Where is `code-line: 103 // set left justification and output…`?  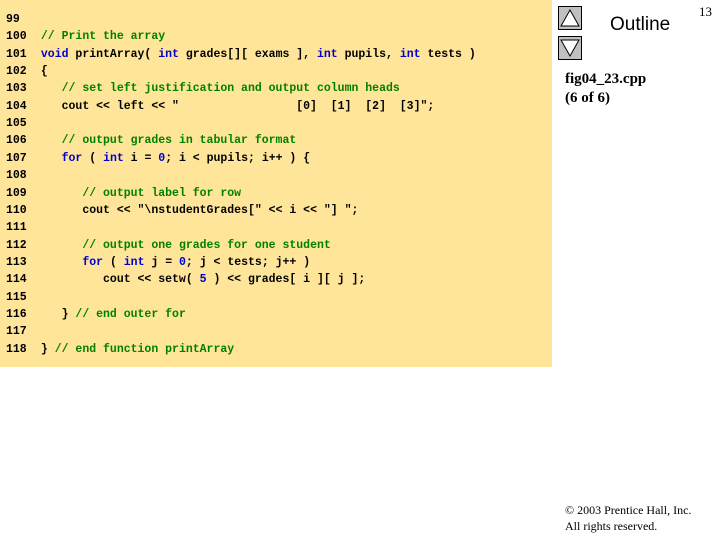
code-line: 103 // set left justification and output… is located at coordinates (203, 88).